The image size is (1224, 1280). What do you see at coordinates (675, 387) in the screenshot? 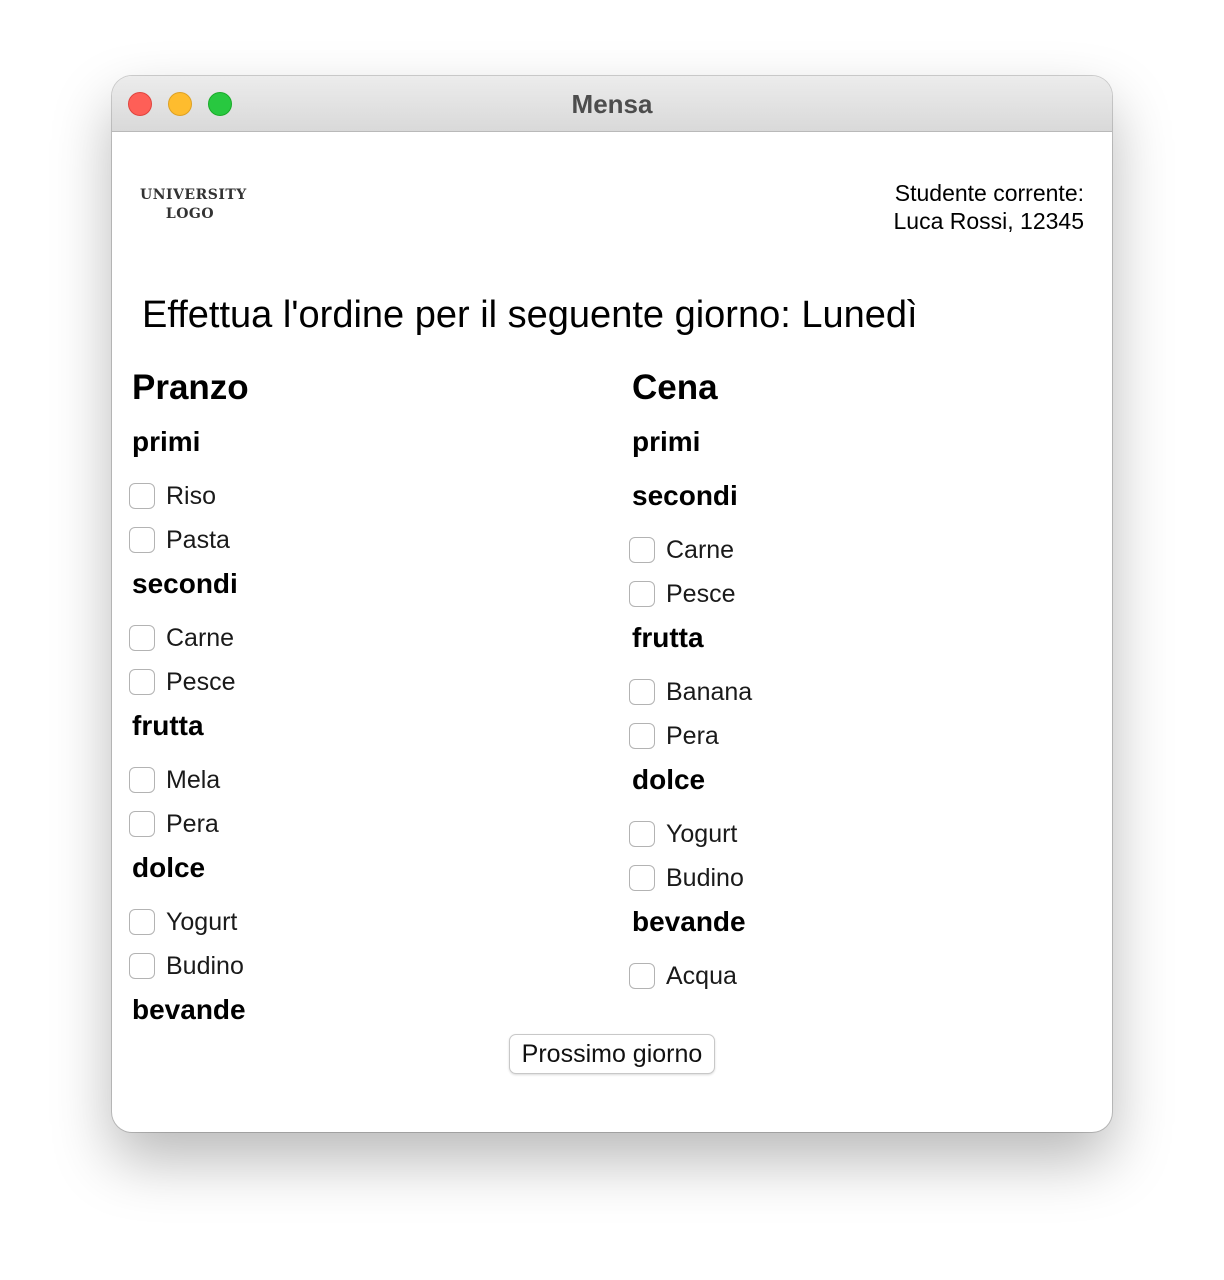
I see `cena-title: Cena` at bounding box center [675, 387].